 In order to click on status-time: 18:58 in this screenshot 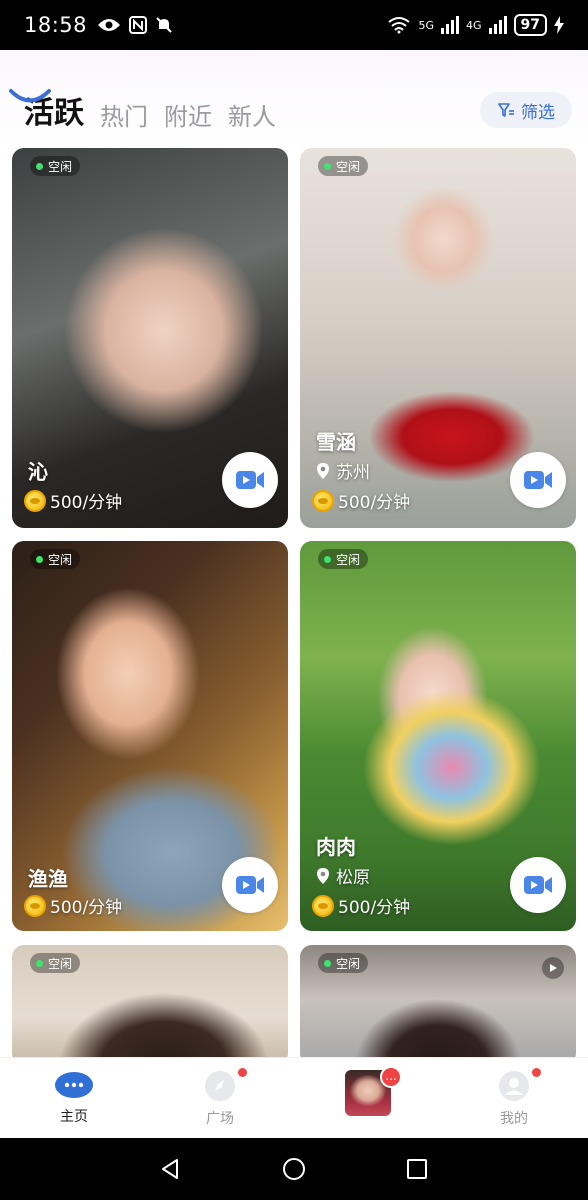, I will do `click(56, 25)`.